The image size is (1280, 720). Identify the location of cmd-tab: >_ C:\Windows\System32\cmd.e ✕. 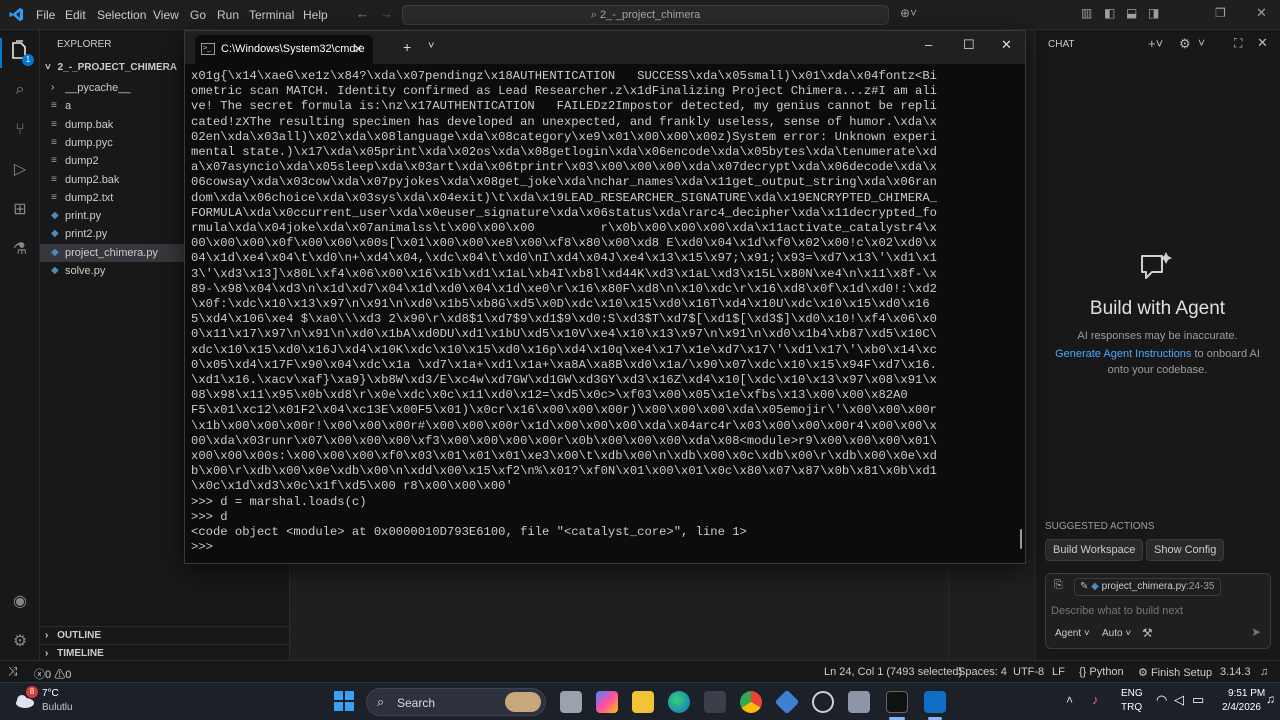
(284, 49).